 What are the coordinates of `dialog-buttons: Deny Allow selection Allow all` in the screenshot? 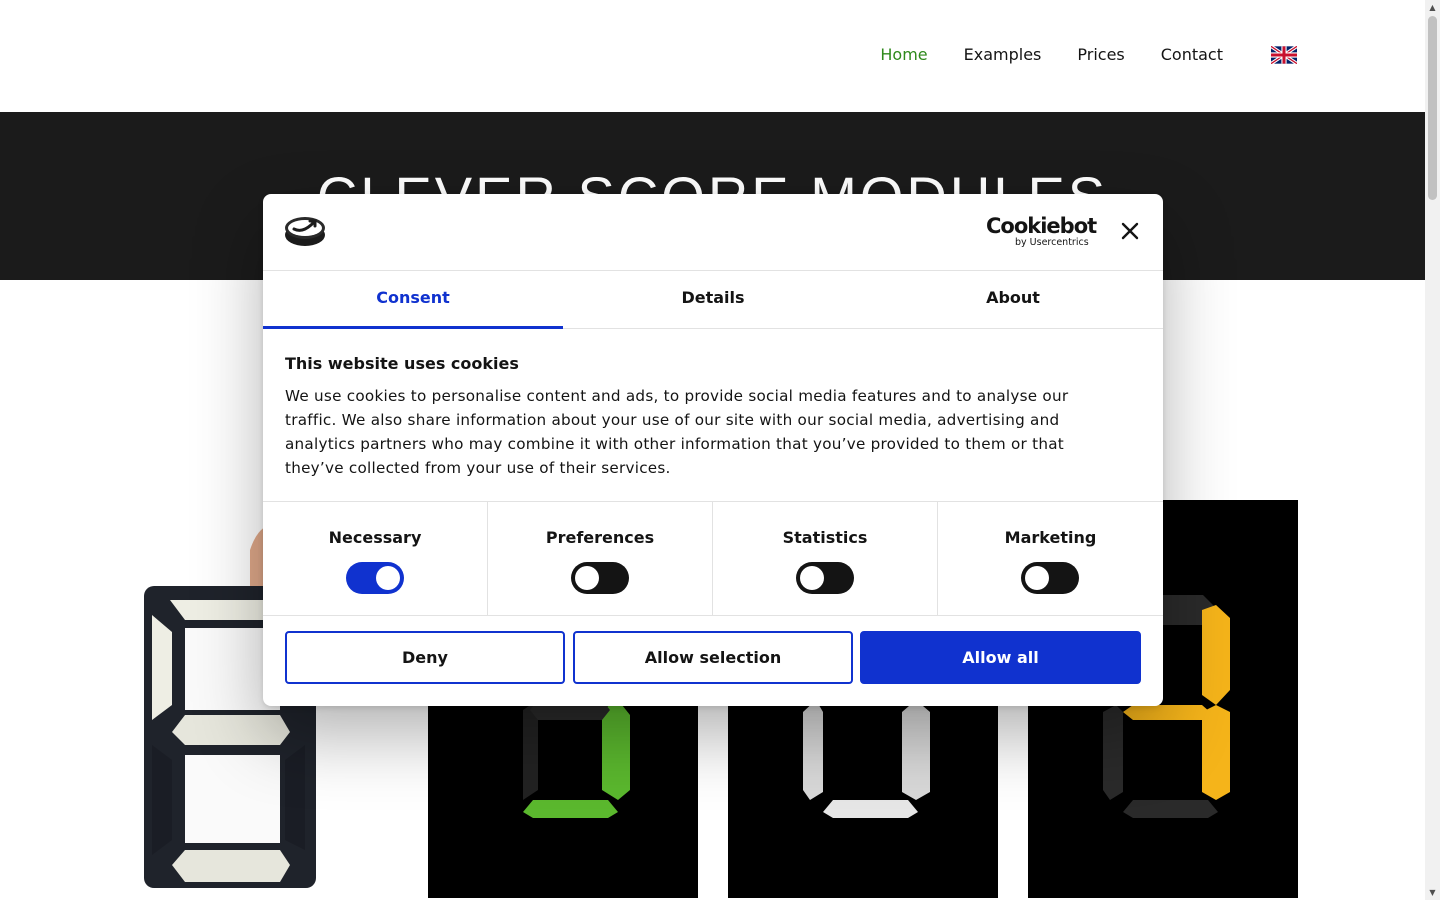 It's located at (713, 657).